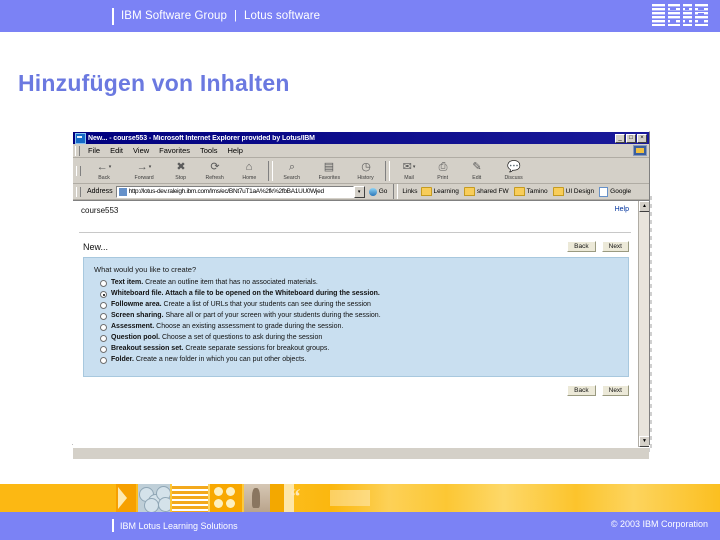  What do you see at coordinates (181, 177) in the screenshot?
I see `toolbar-stop-label: Stop` at bounding box center [181, 177].